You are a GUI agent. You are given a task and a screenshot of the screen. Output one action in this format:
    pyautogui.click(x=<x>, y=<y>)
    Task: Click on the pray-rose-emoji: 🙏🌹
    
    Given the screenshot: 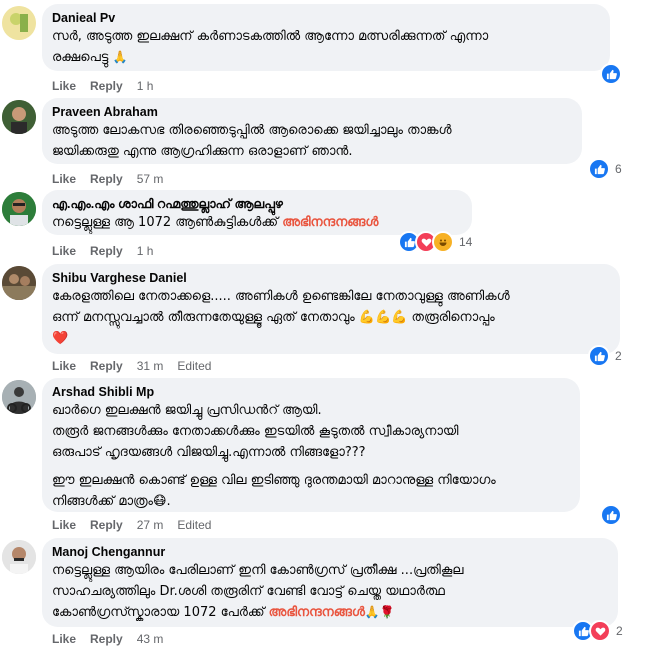 What is the action you would take?
    pyautogui.click(x=379, y=612)
    